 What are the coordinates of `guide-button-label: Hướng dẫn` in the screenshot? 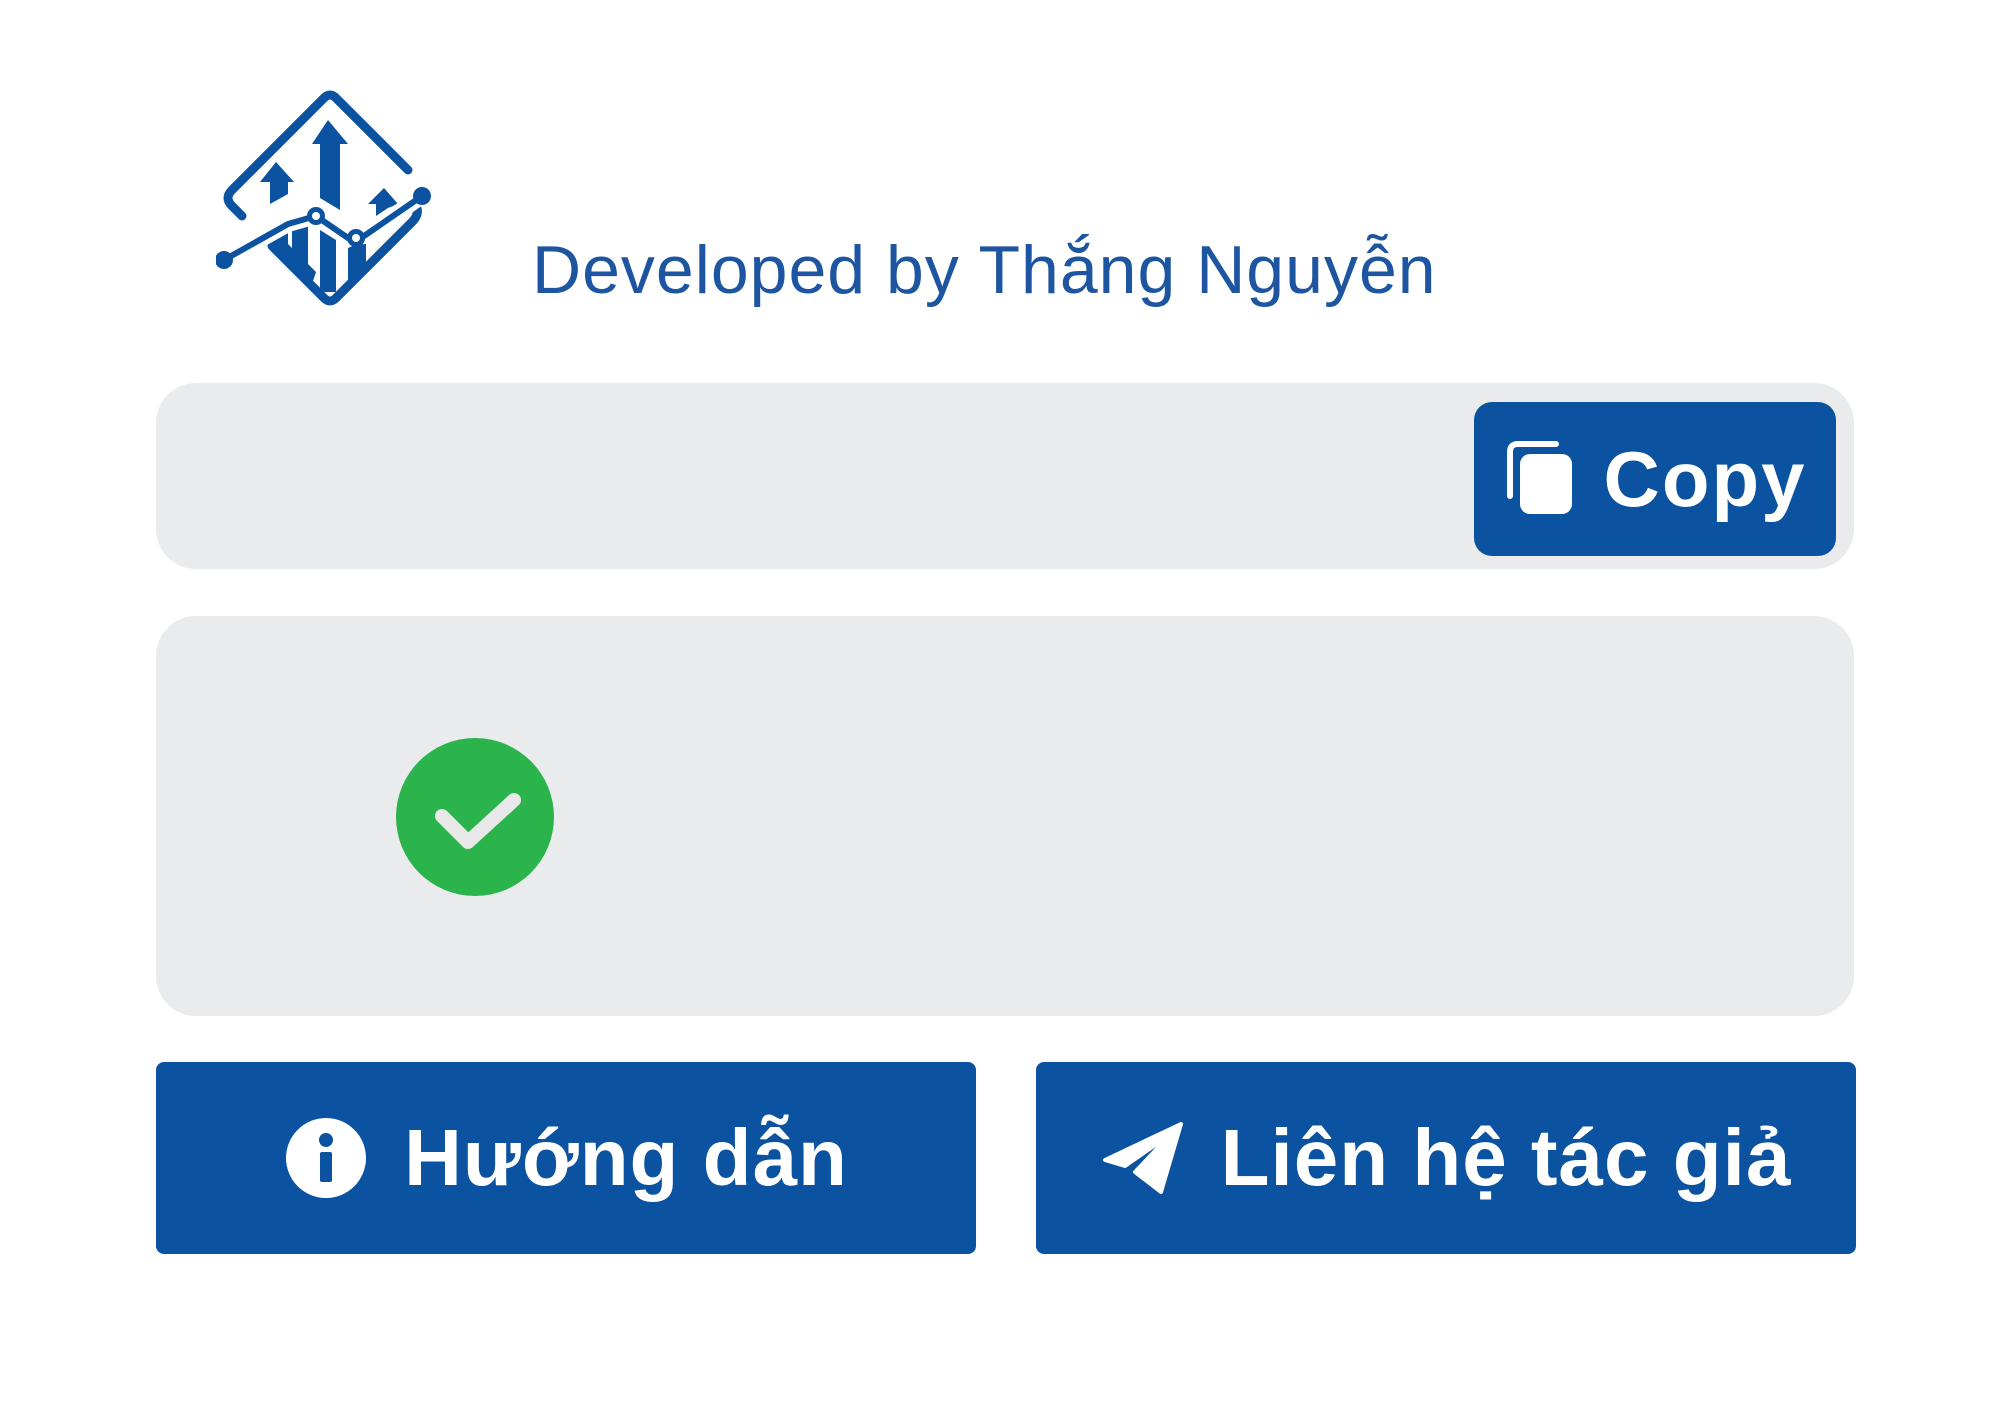 It's located at (626, 1157).